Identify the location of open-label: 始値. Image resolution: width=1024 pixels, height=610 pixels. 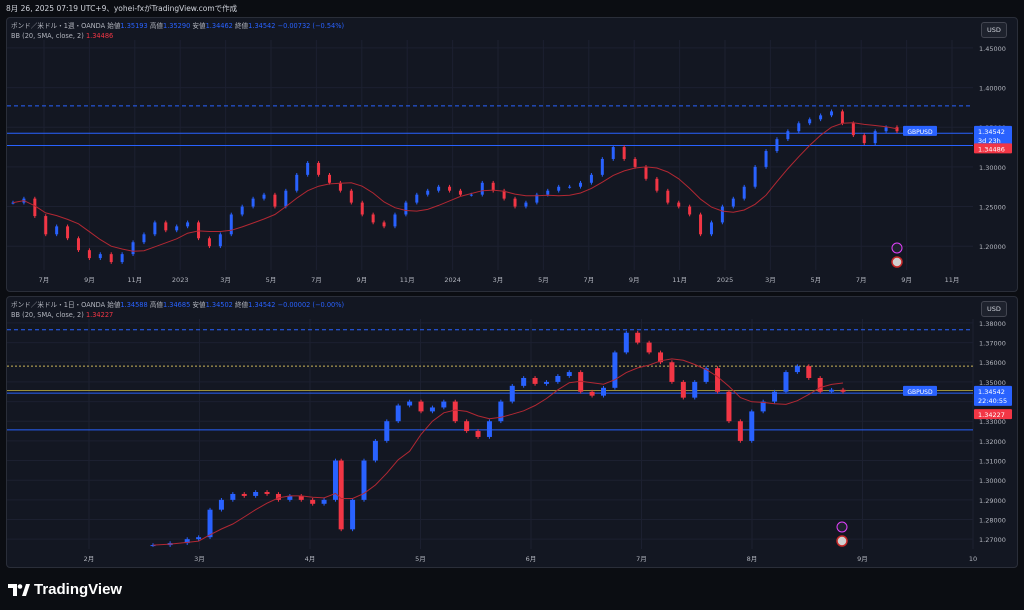
(114, 305).